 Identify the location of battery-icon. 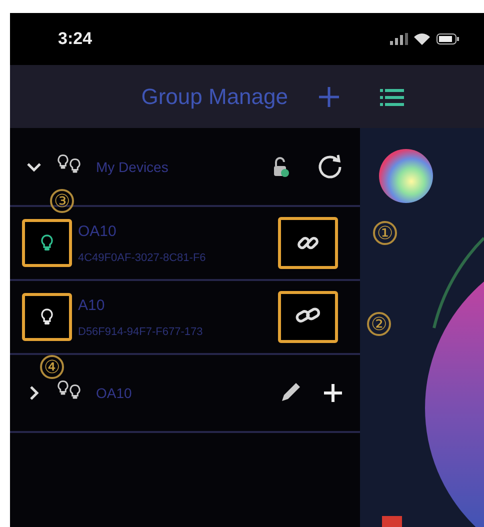
(448, 39).